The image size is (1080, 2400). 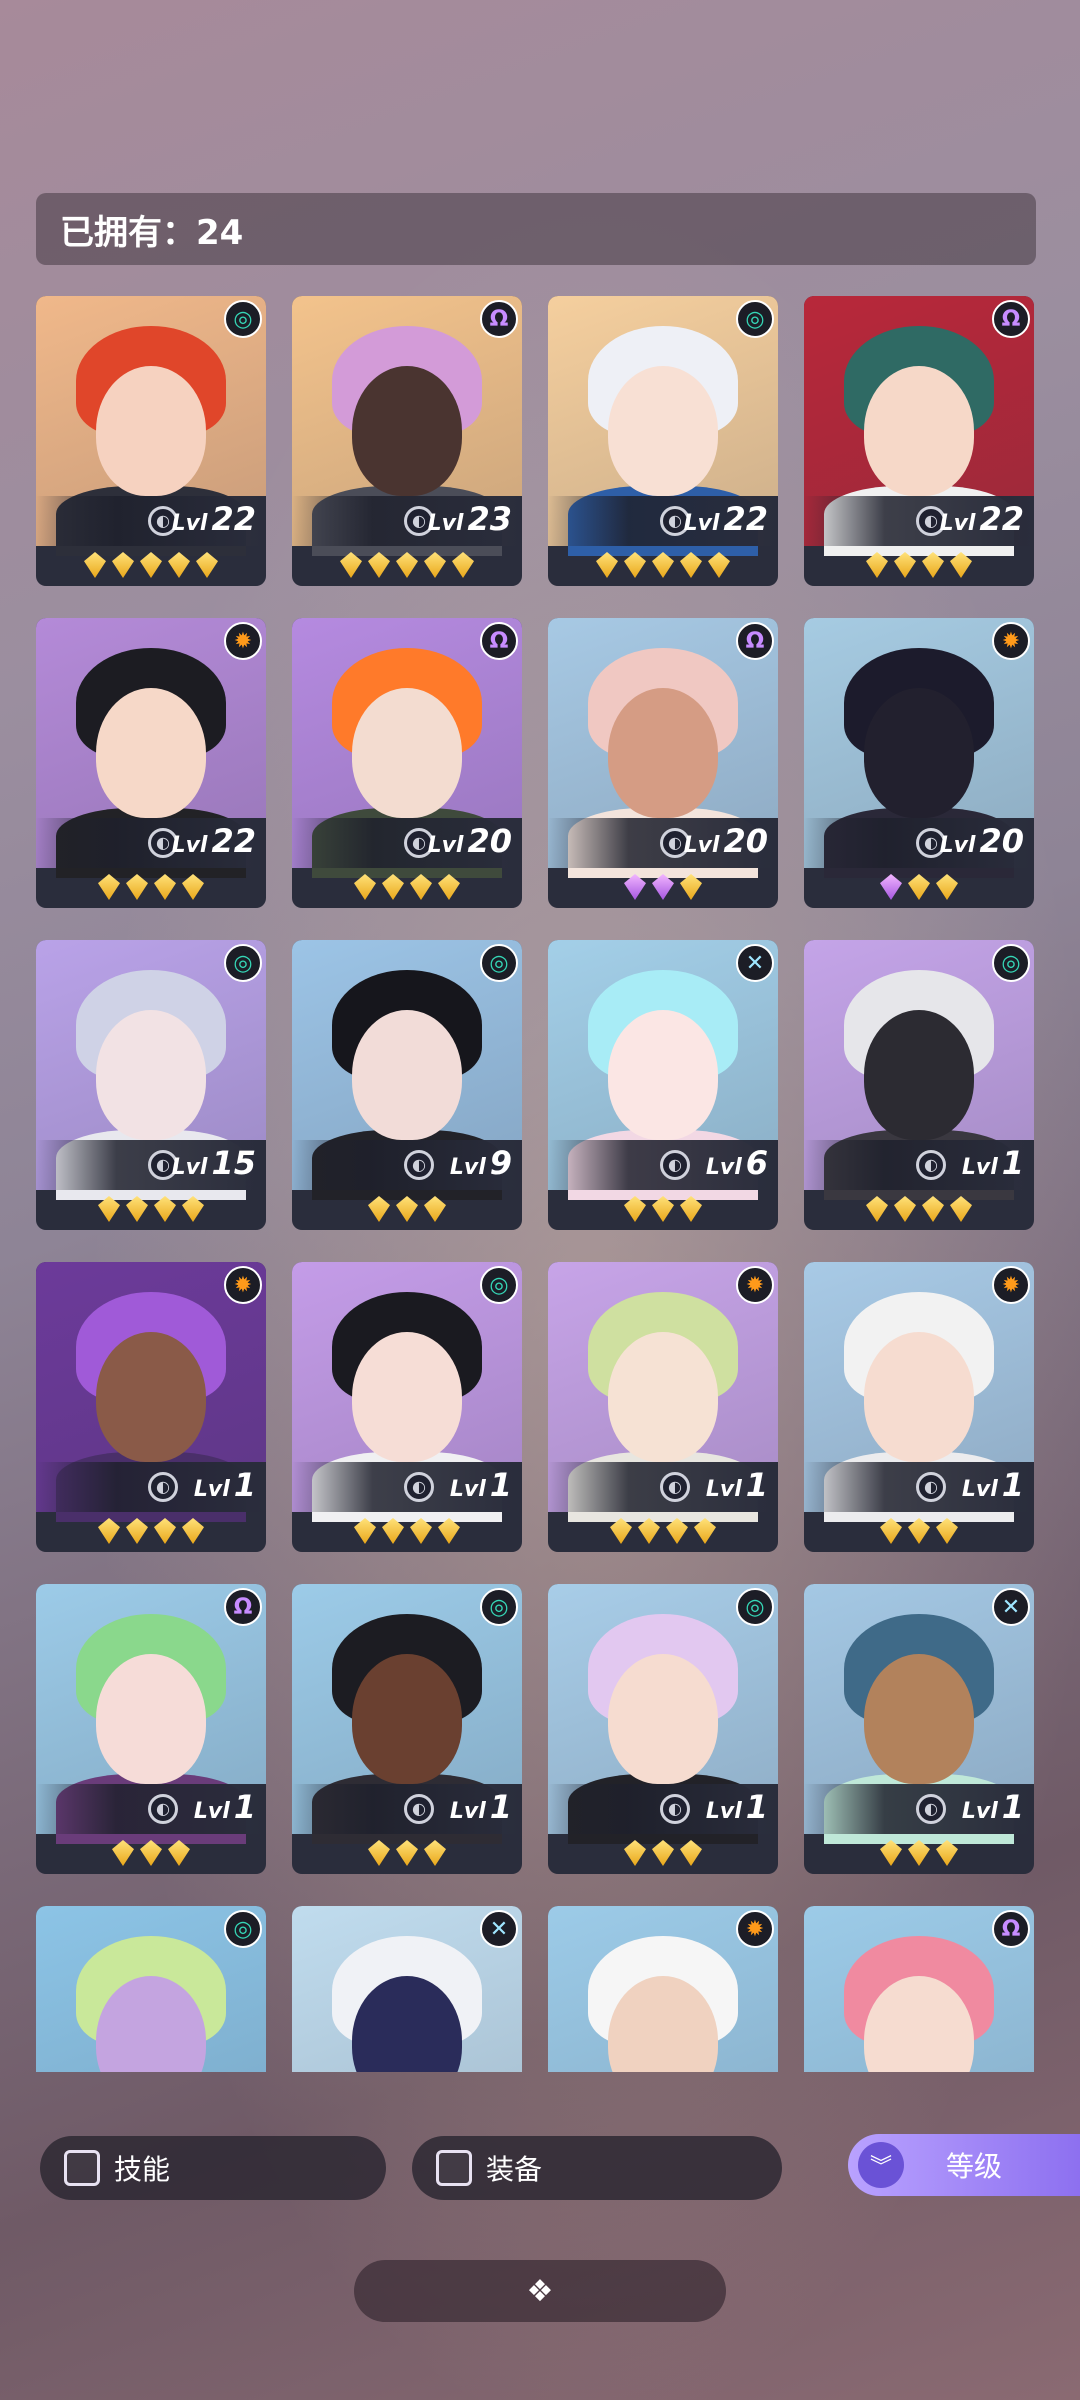 I want to click on owned-count-bar: 已拥有：24, so click(x=536, y=229).